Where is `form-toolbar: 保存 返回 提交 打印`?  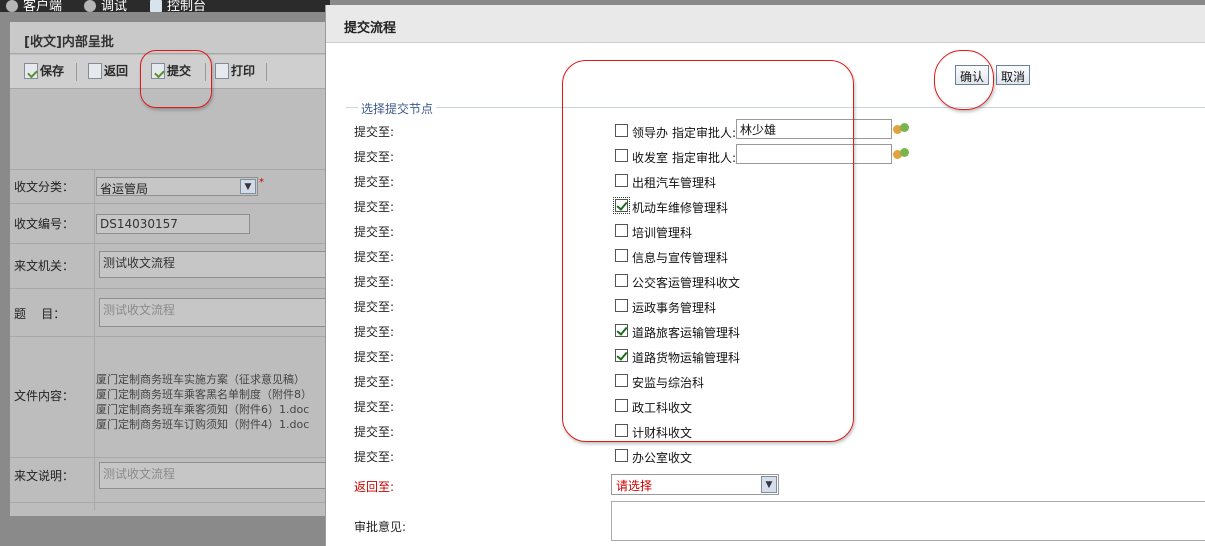
form-toolbar: 保存 返回 提交 打印 is located at coordinates (170, 72).